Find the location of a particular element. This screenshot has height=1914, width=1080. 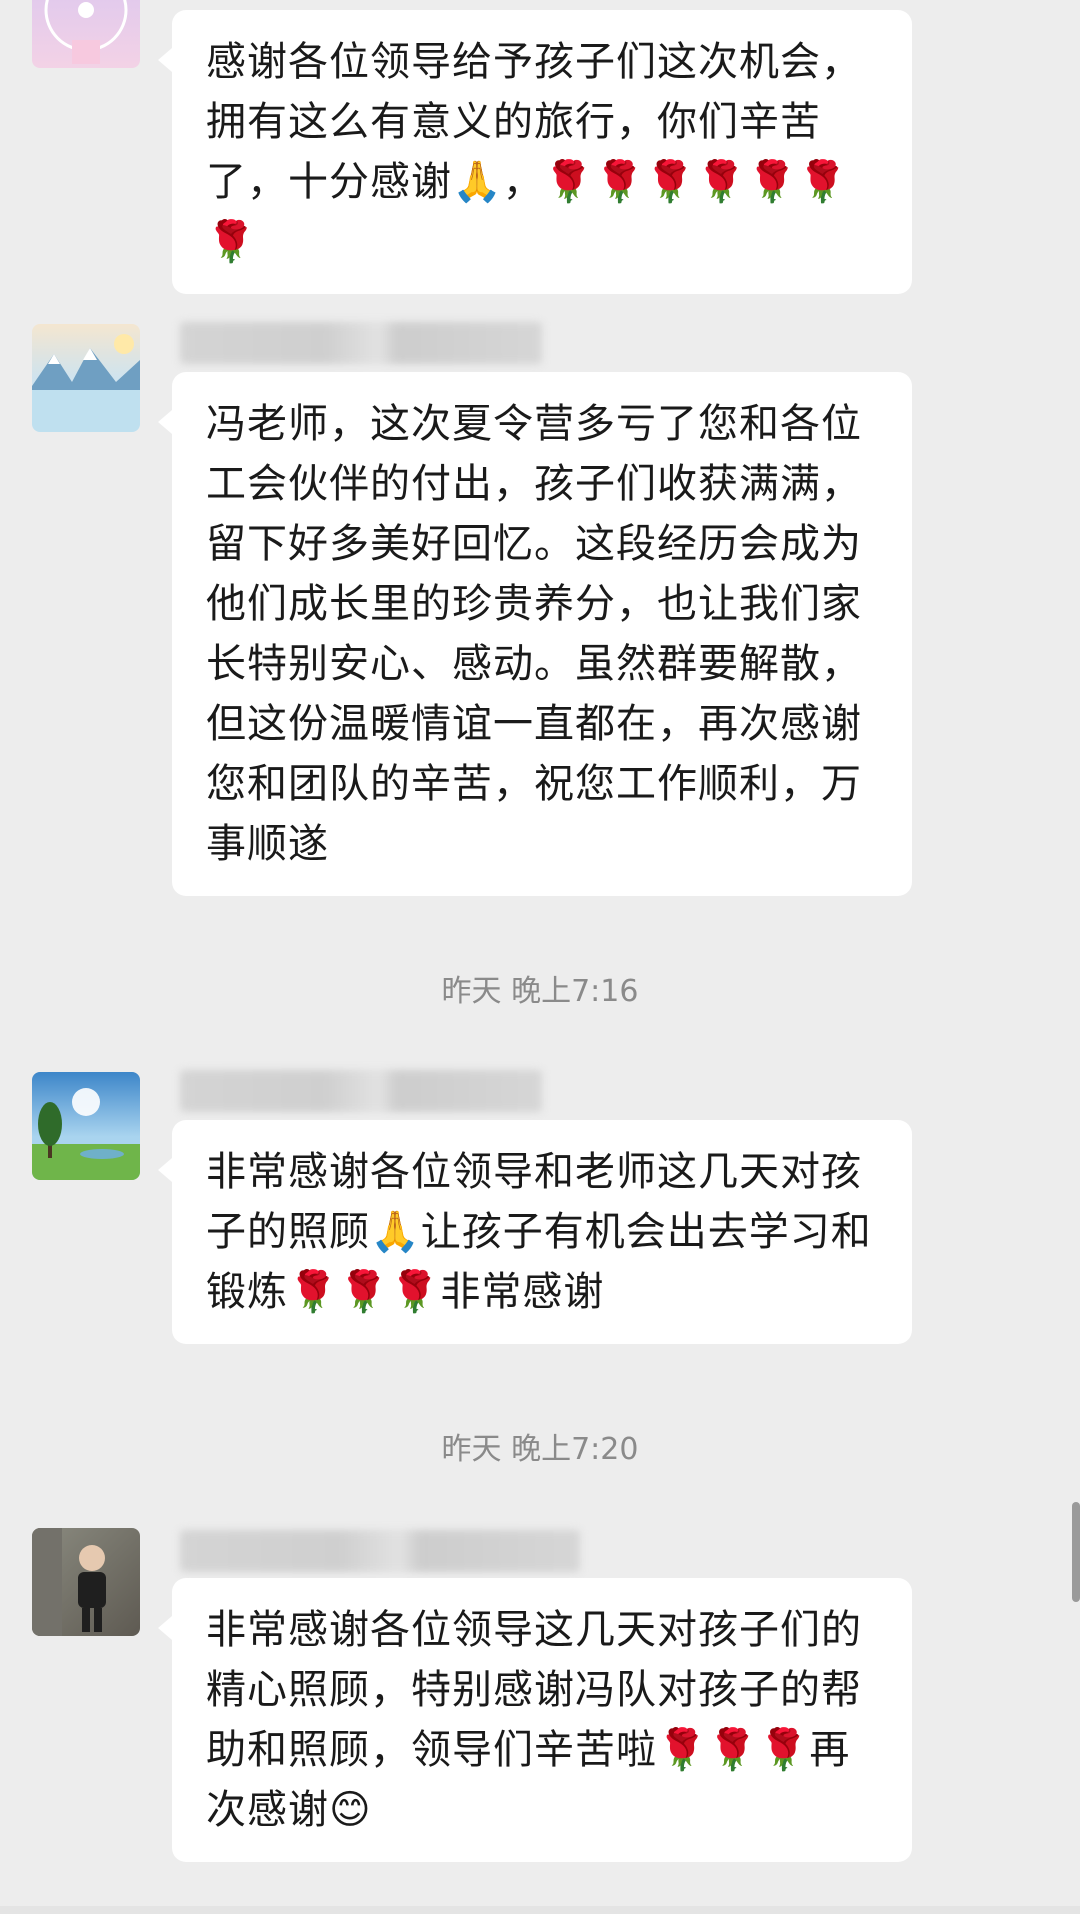

timestamp: 昨天 晚上7:16 is located at coordinates (540, 991).